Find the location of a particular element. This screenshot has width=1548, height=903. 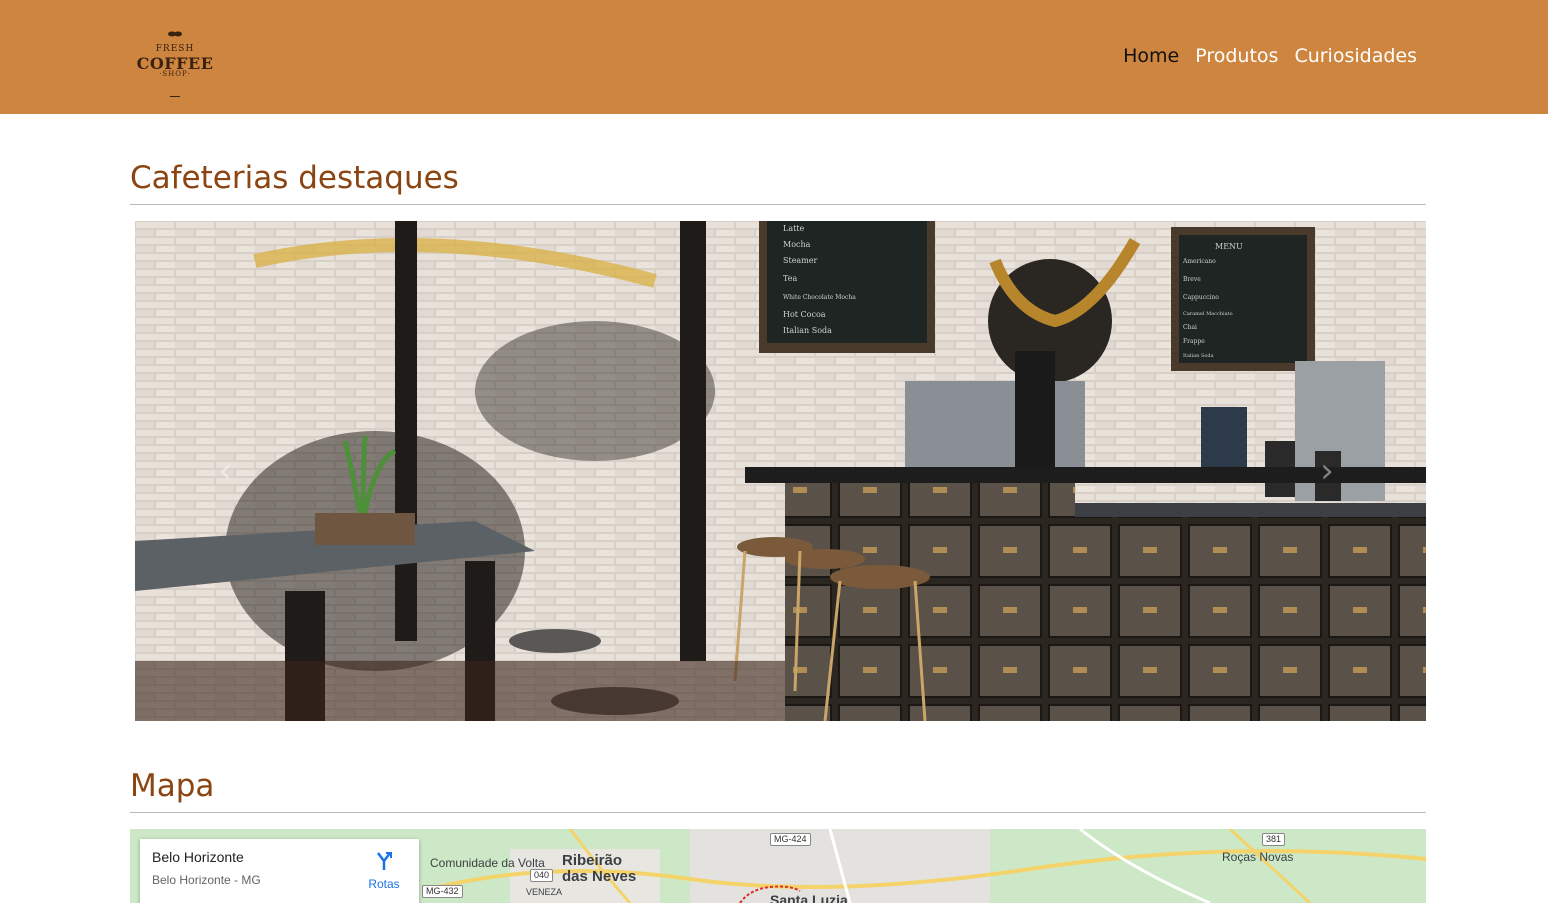

map-label: Santa Luzia is located at coordinates (809, 897).